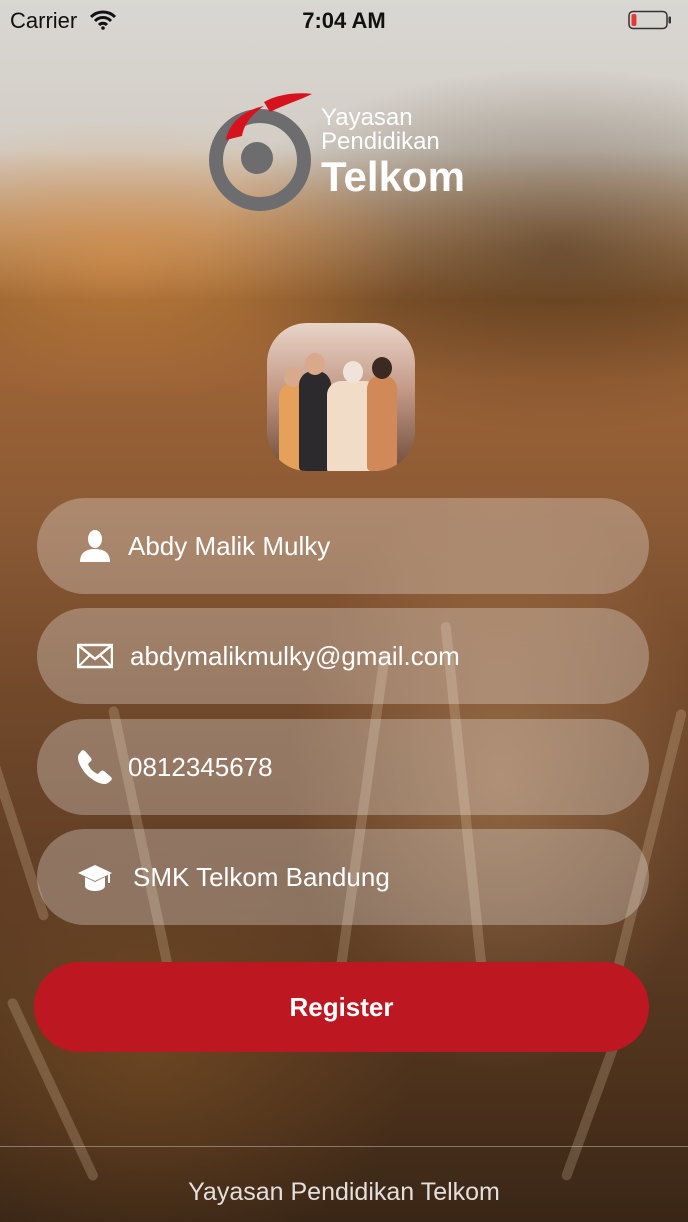 This screenshot has height=1222, width=688. What do you see at coordinates (95, 878) in the screenshot?
I see `graduation-cap-icon` at bounding box center [95, 878].